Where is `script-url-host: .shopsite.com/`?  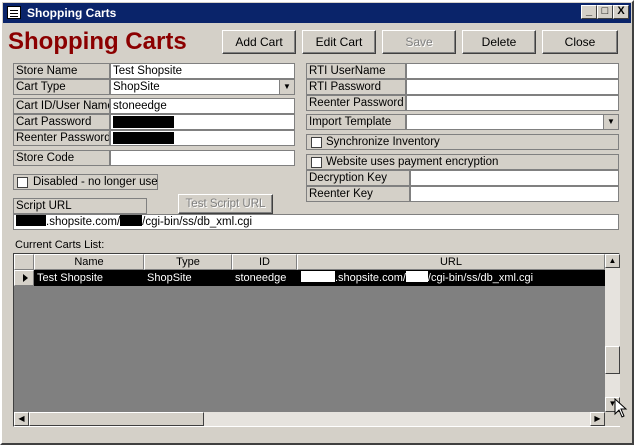 script-url-host: .shopsite.com/ is located at coordinates (83, 222).